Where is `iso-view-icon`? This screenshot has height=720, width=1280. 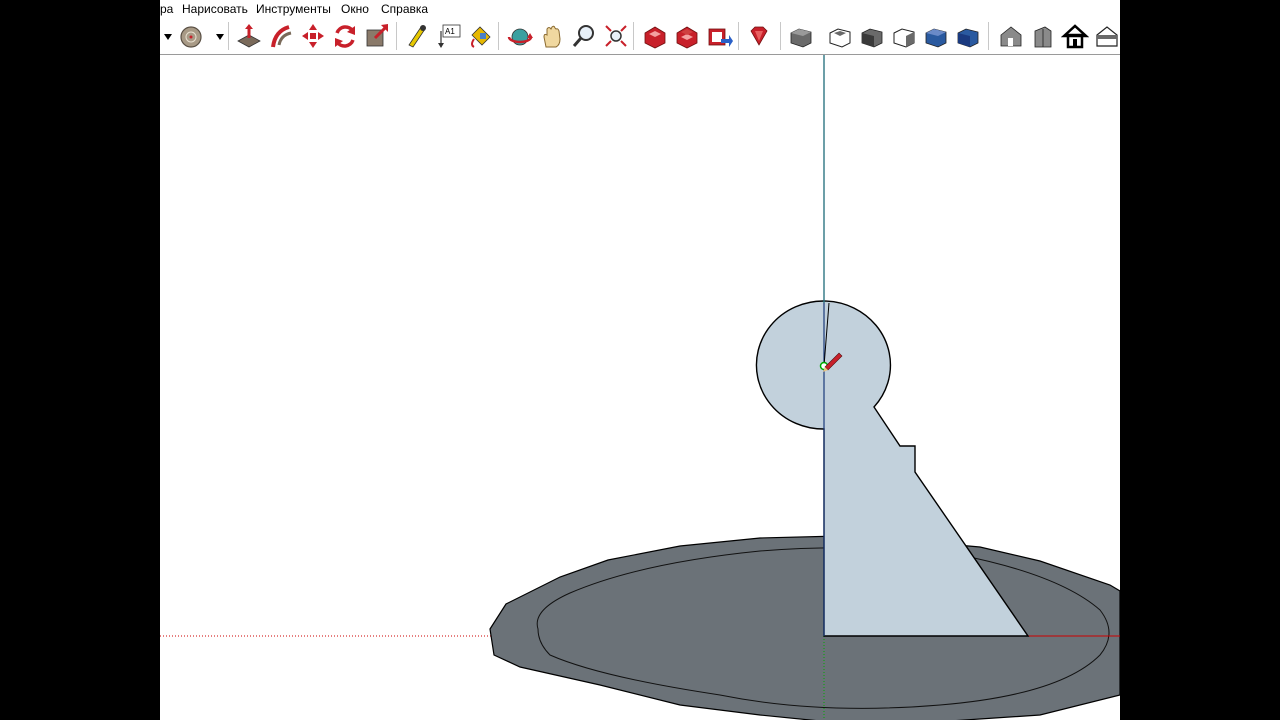 iso-view-icon is located at coordinates (801, 36).